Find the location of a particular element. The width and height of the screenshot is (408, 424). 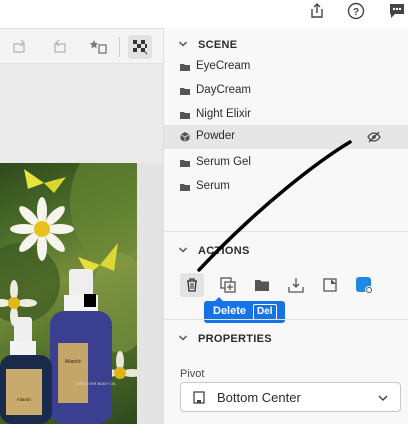

top-bar: ? is located at coordinates (204, 14).